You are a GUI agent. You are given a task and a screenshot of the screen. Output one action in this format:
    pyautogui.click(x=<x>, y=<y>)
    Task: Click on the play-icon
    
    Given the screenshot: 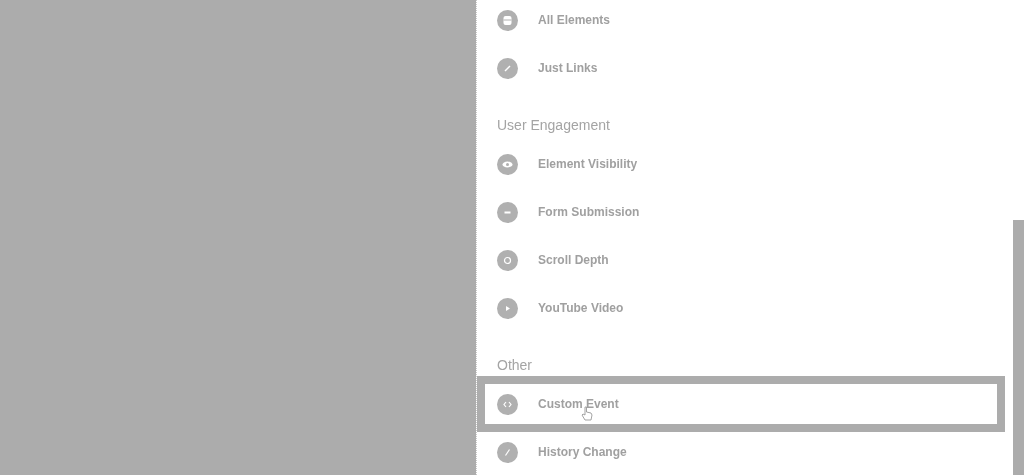 What is the action you would take?
    pyautogui.click(x=507, y=308)
    